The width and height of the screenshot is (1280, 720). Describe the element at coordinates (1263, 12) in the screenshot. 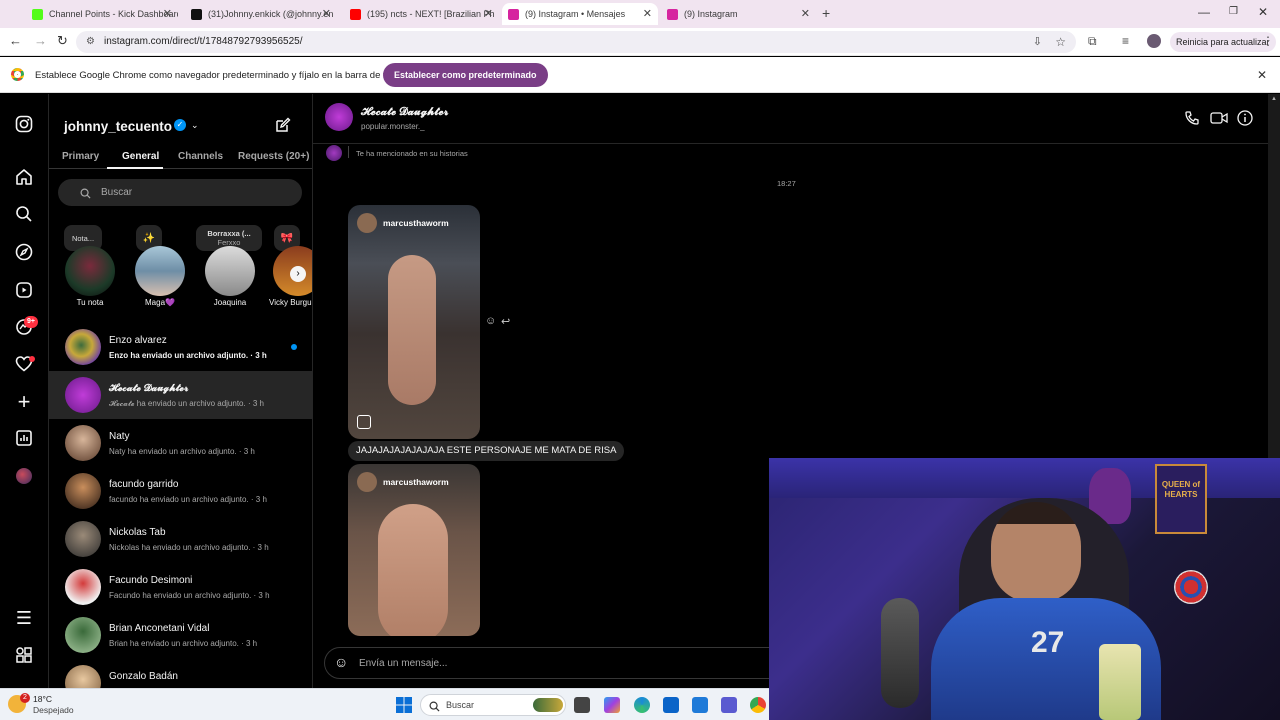

I see `window-close-icon: ✕` at that location.